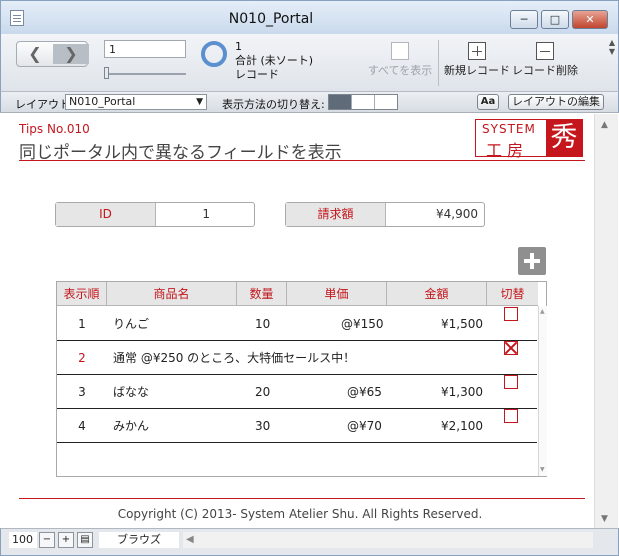  Describe the element at coordinates (297, 426) in the screenshot. I see `table-row: 4 みかん 30 @¥70 ¥2,100` at that location.